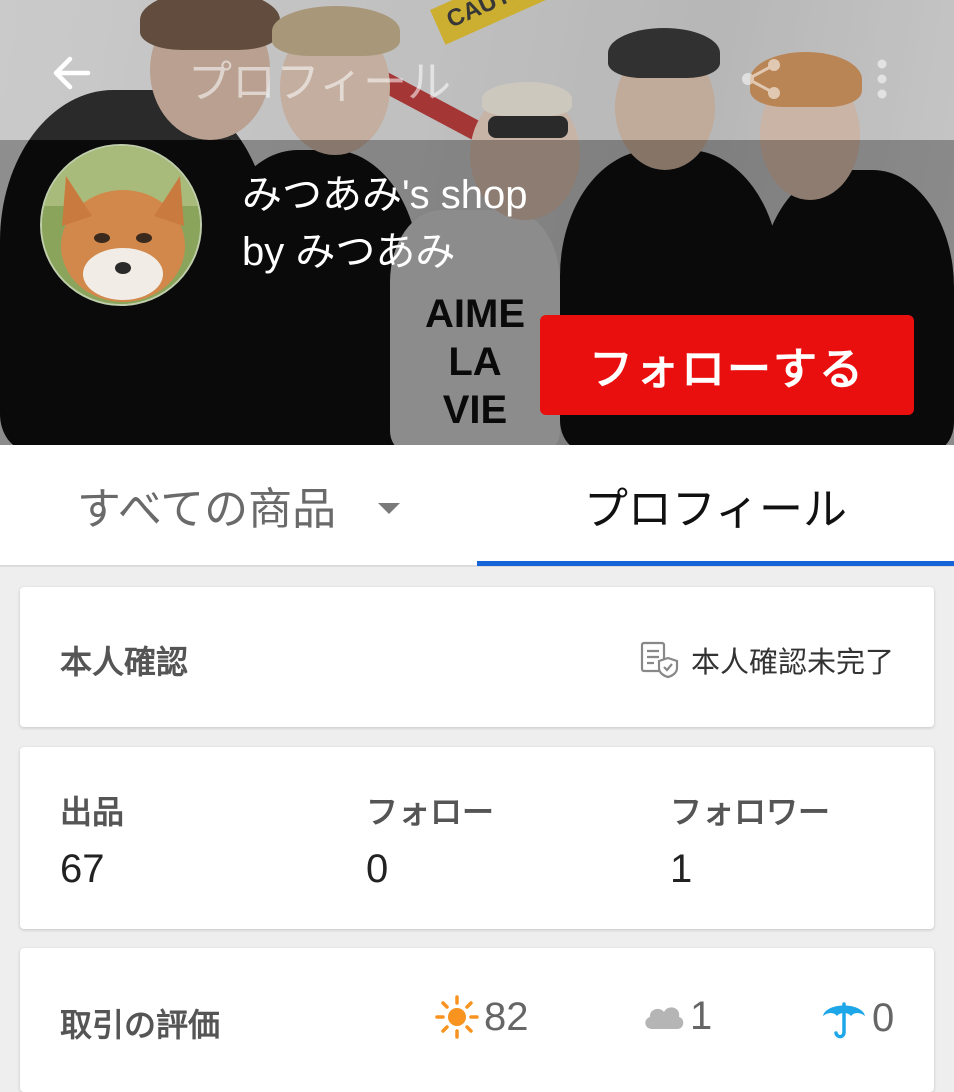 Image resolution: width=954 pixels, height=1092 pixels. I want to click on sun-icon, so click(457, 1017).